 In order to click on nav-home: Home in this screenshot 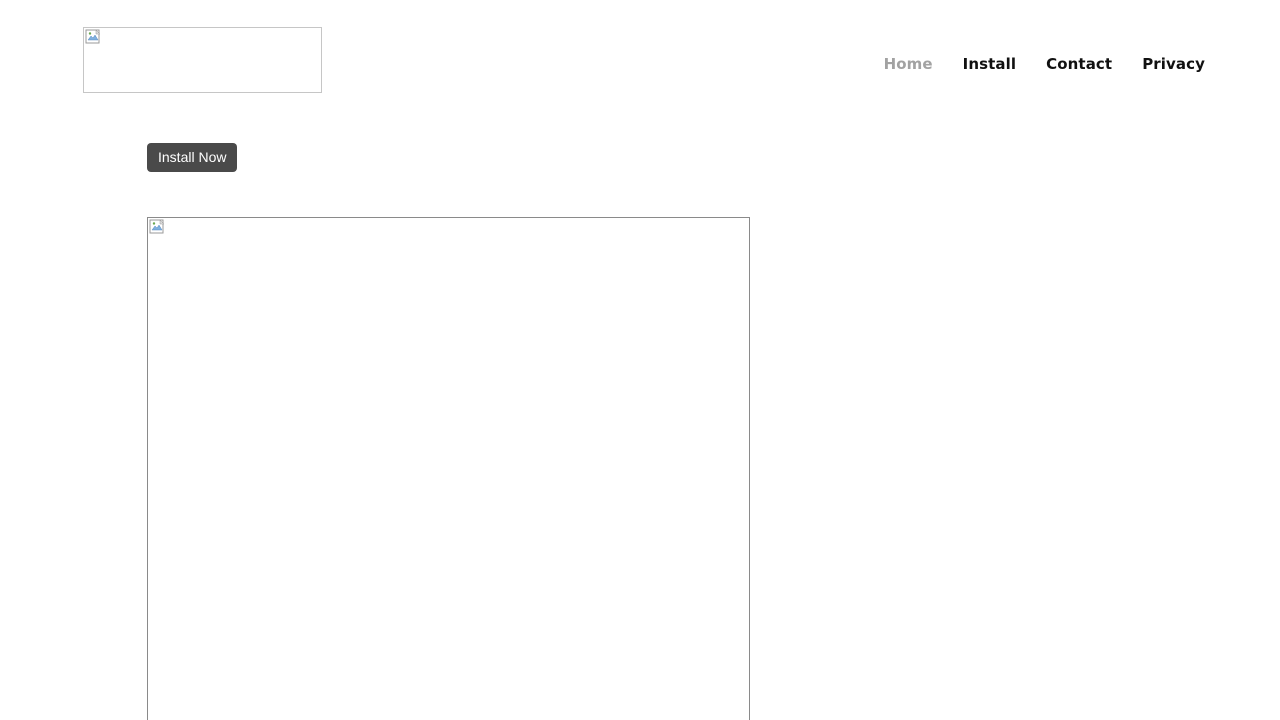, I will do `click(908, 64)`.